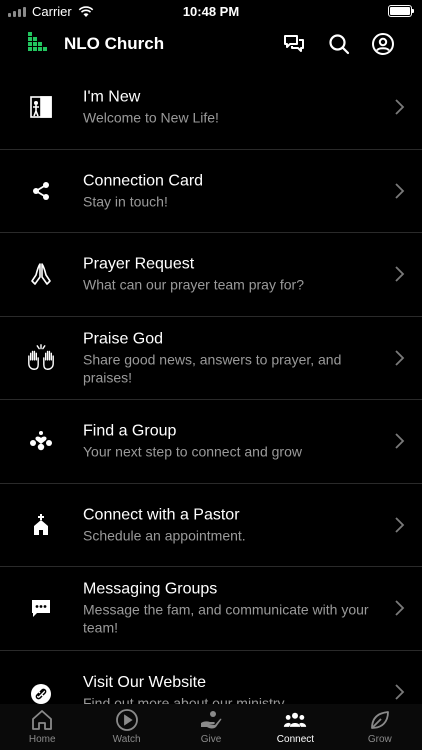 This screenshot has height=750, width=422. I want to click on list-item-im-new: I'm New Welcome to New Life!, so click(211, 108).